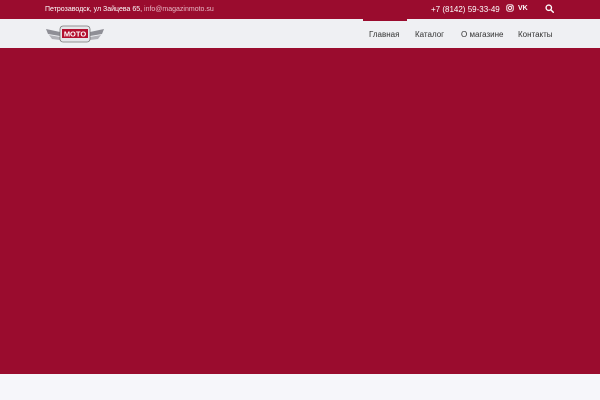 The height and width of the screenshot is (400, 600). I want to click on nav-item-label: О магазине, so click(482, 34).